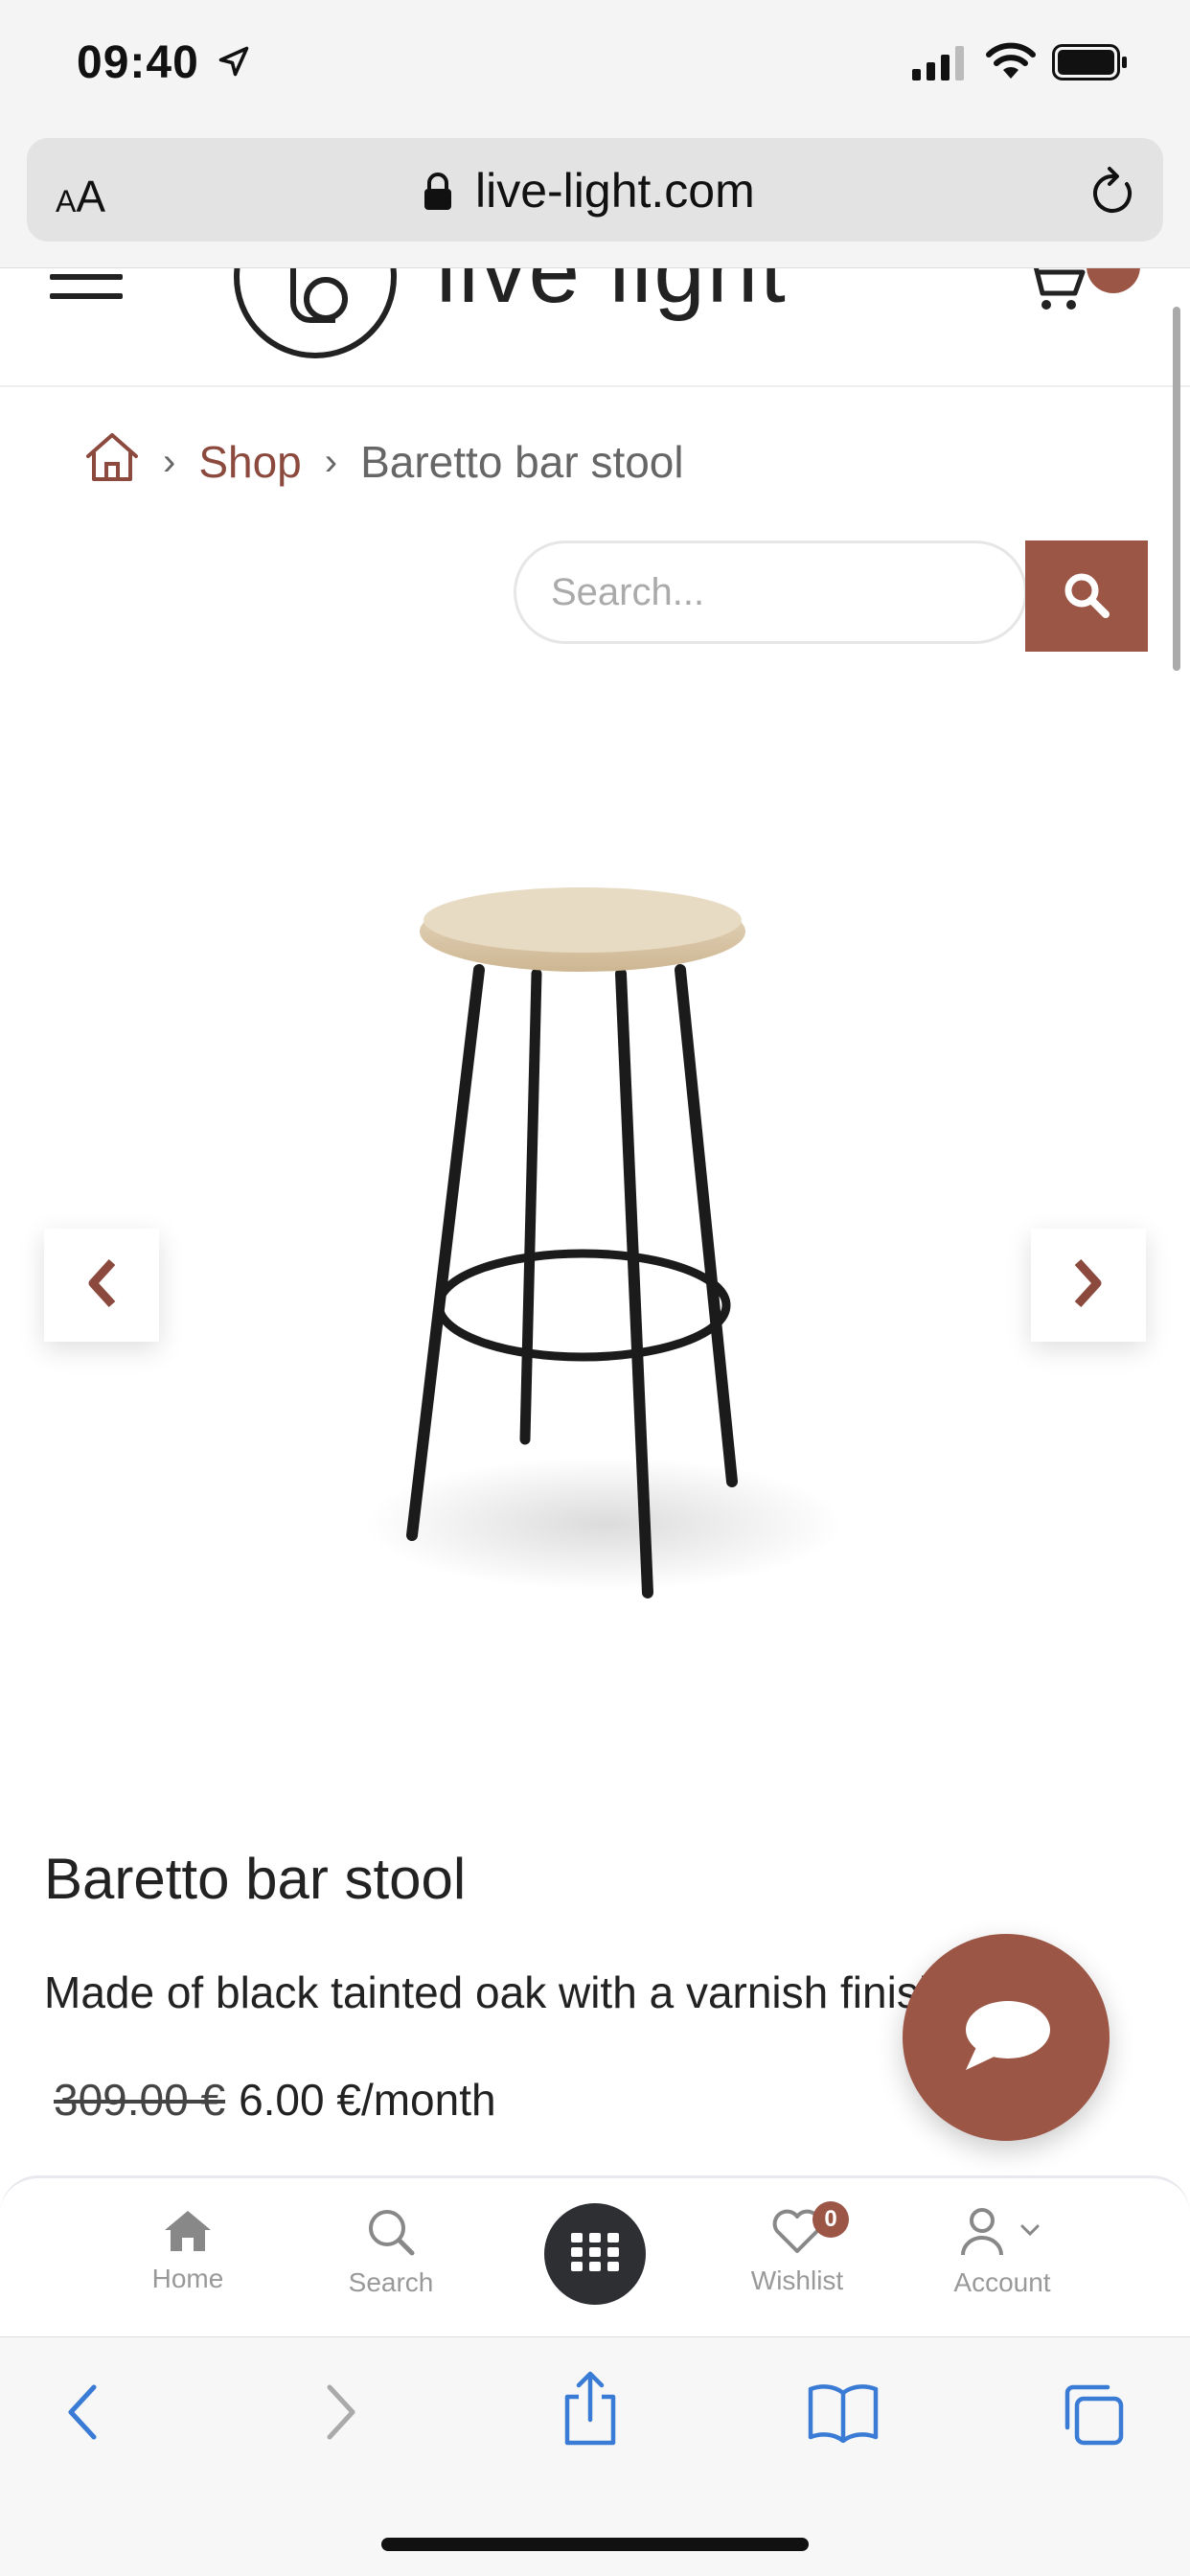  I want to click on current-price: 6.00 €/month, so click(367, 2100).